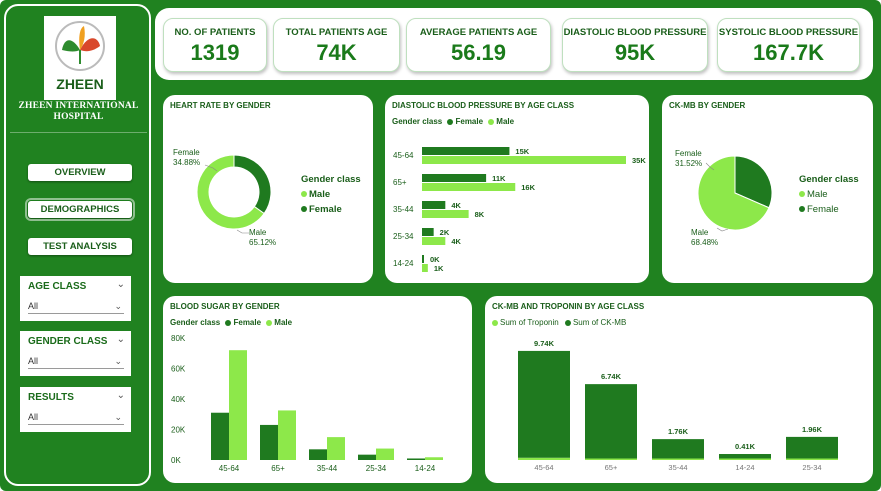 The width and height of the screenshot is (881, 491). Describe the element at coordinates (478, 52) in the screenshot. I see `kpi-value: 56.19` at that location.